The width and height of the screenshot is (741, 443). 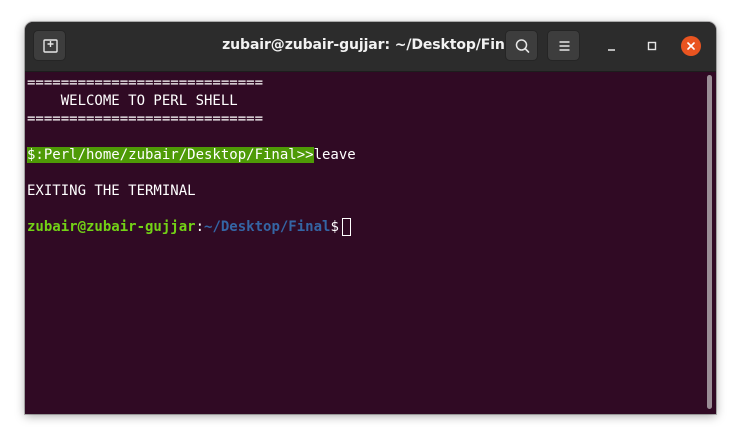 What do you see at coordinates (145, 119) in the screenshot?
I see `banner-bottom-line: ============================` at bounding box center [145, 119].